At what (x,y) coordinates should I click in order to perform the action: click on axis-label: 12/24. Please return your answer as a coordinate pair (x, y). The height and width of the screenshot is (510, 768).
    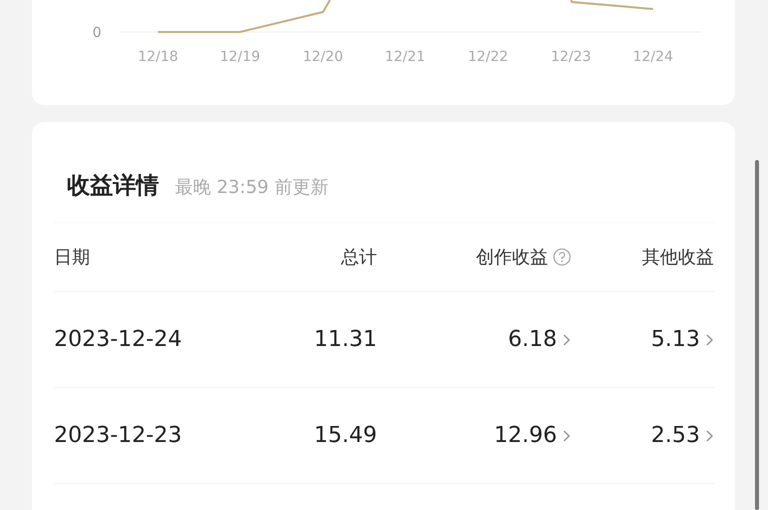
    Looking at the image, I should click on (653, 57).